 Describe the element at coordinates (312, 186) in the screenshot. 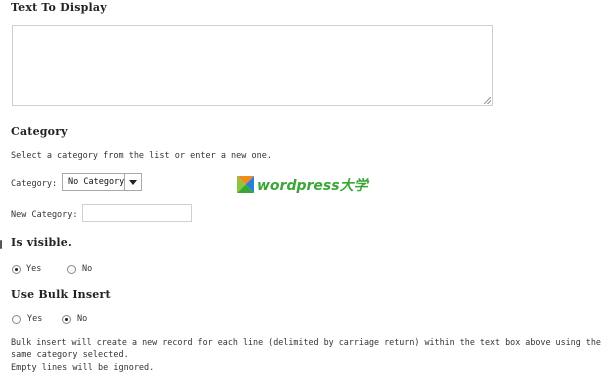

I see `watermark-text: wordpress大学` at that location.